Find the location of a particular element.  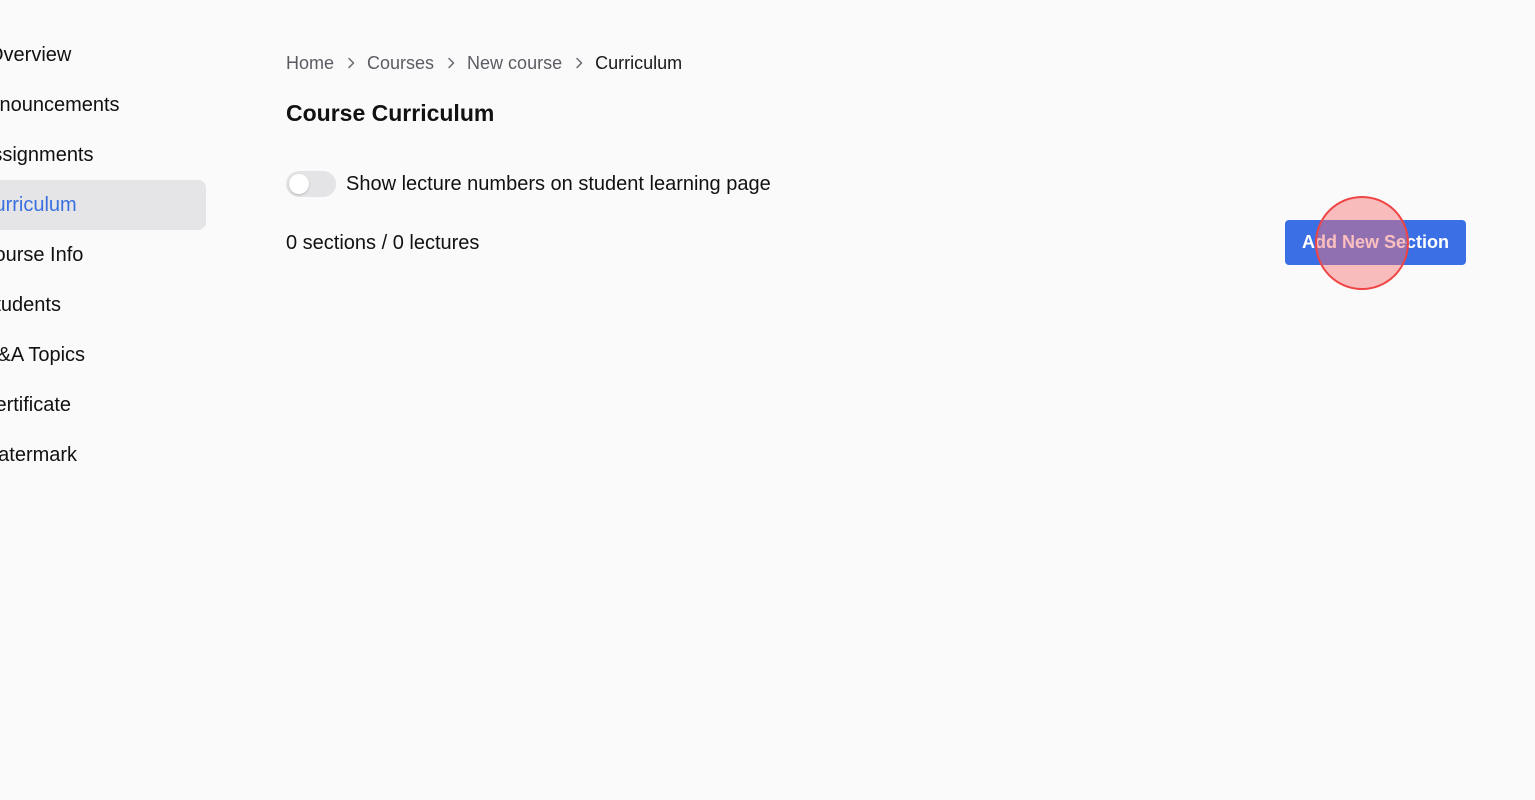

breadcrumb: Home Courses New course Curriculum is located at coordinates (484, 63).